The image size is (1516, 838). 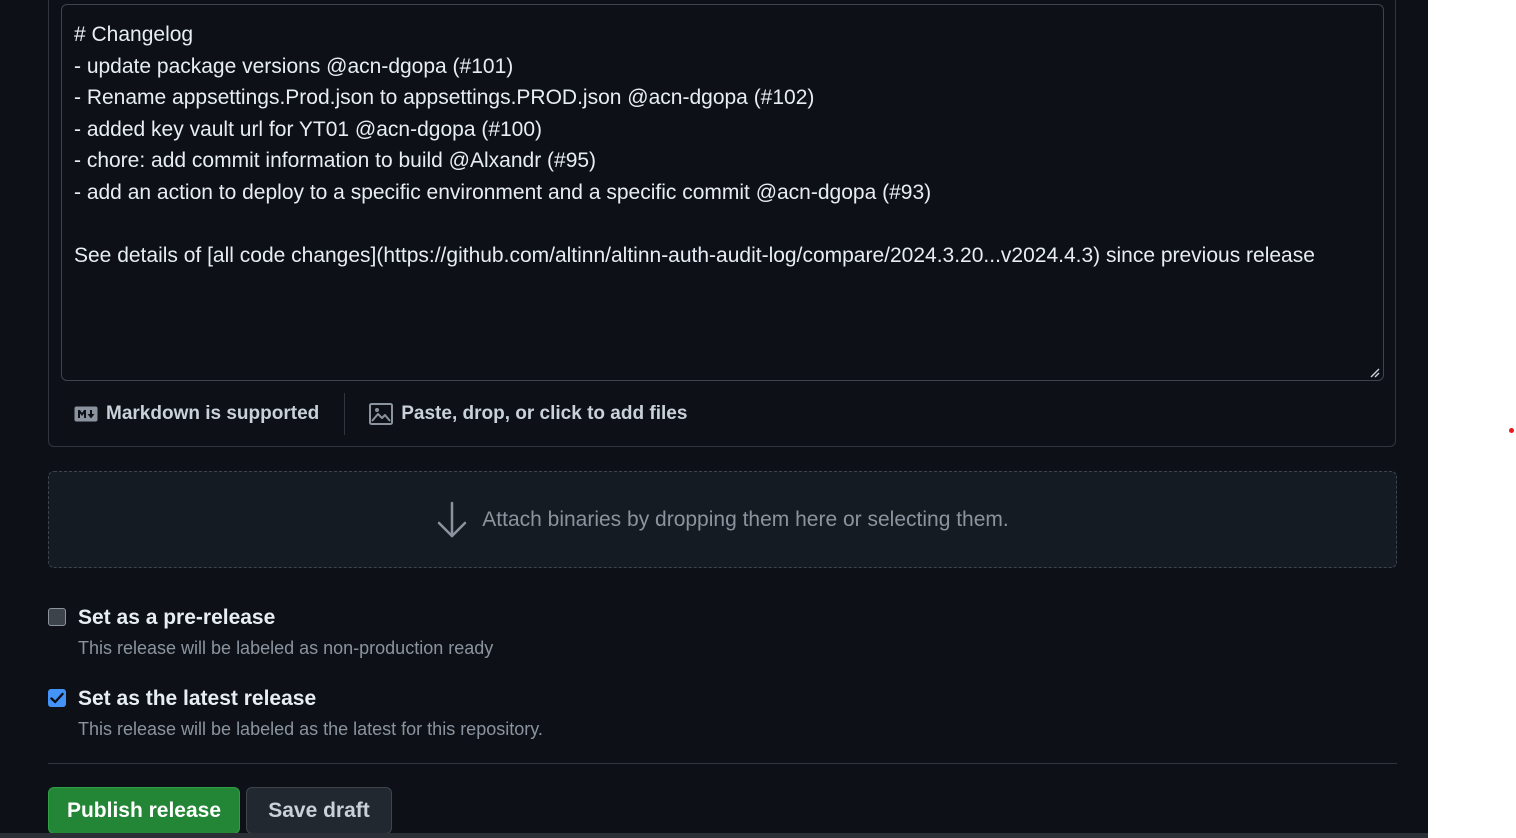 I want to click on arrow-down-icon, so click(x=452, y=519).